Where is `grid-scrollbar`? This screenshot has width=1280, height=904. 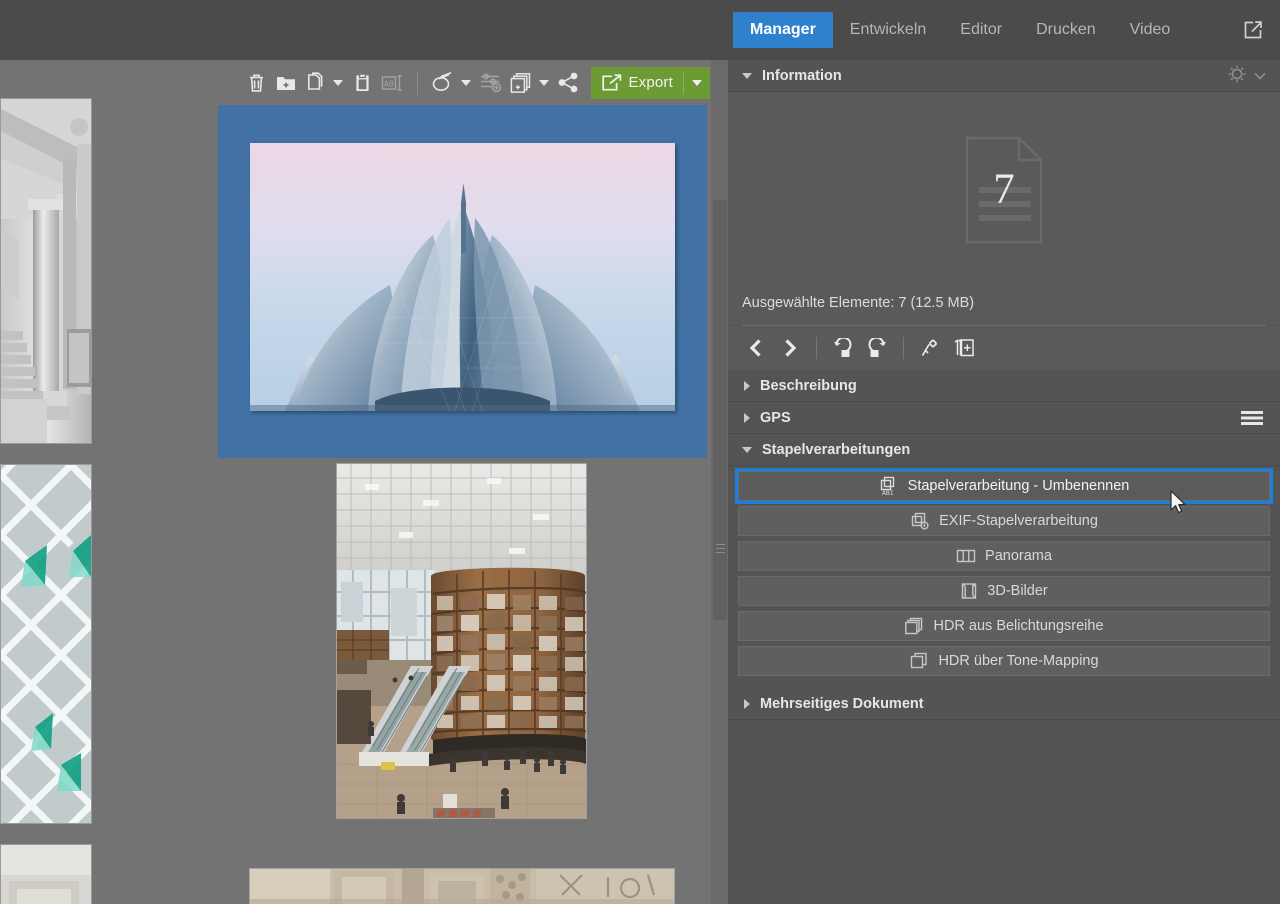
grid-scrollbar is located at coordinates (719, 482).